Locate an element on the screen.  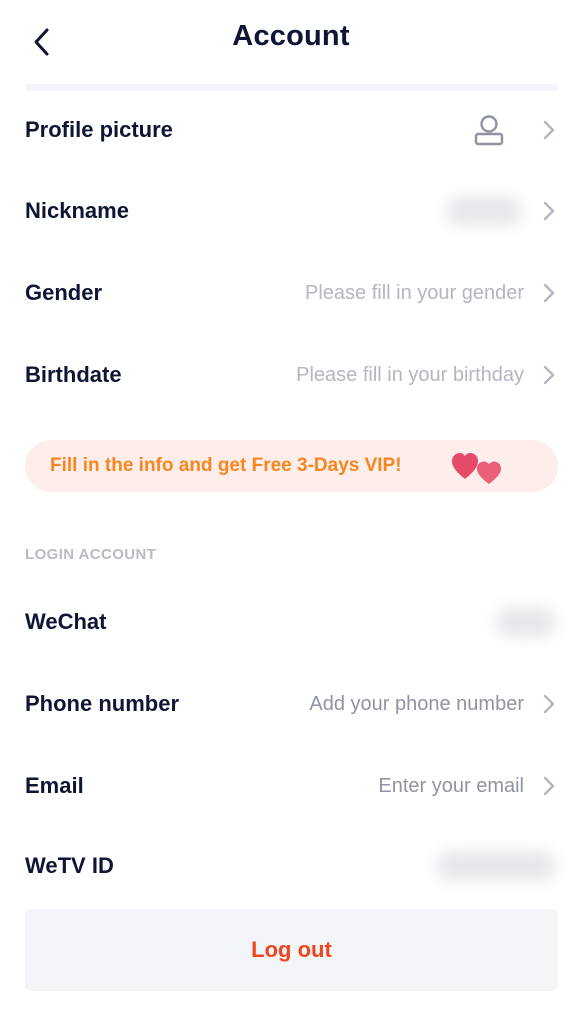
nickname-value-redacted is located at coordinates (484, 211).